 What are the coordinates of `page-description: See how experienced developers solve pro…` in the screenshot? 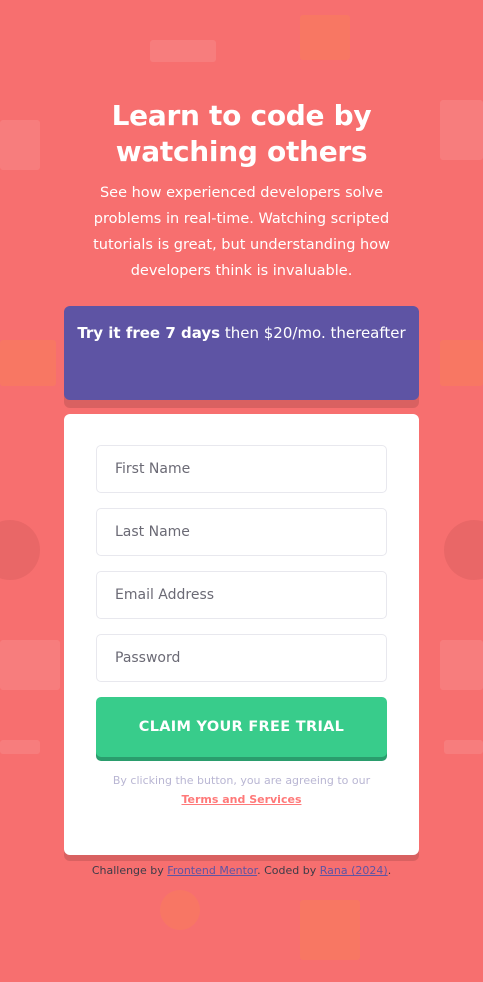 It's located at (241, 232).